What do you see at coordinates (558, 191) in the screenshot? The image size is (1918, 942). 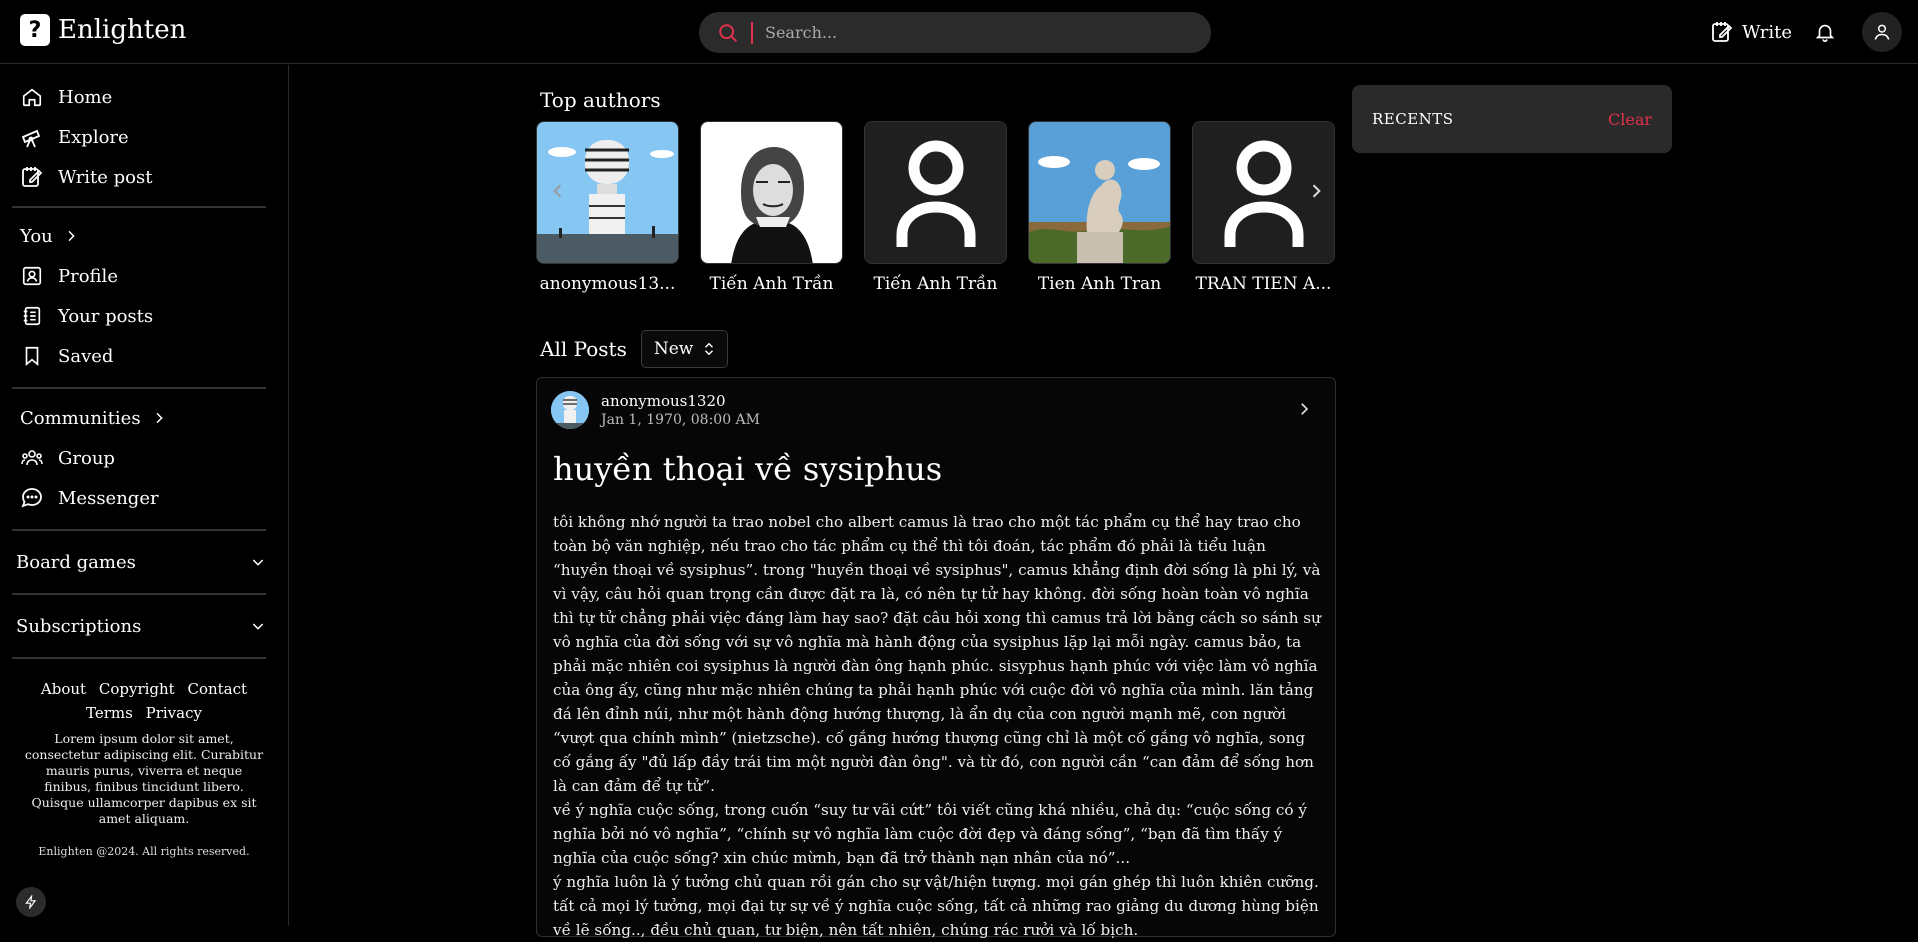 I see `carousel-prev-icon` at bounding box center [558, 191].